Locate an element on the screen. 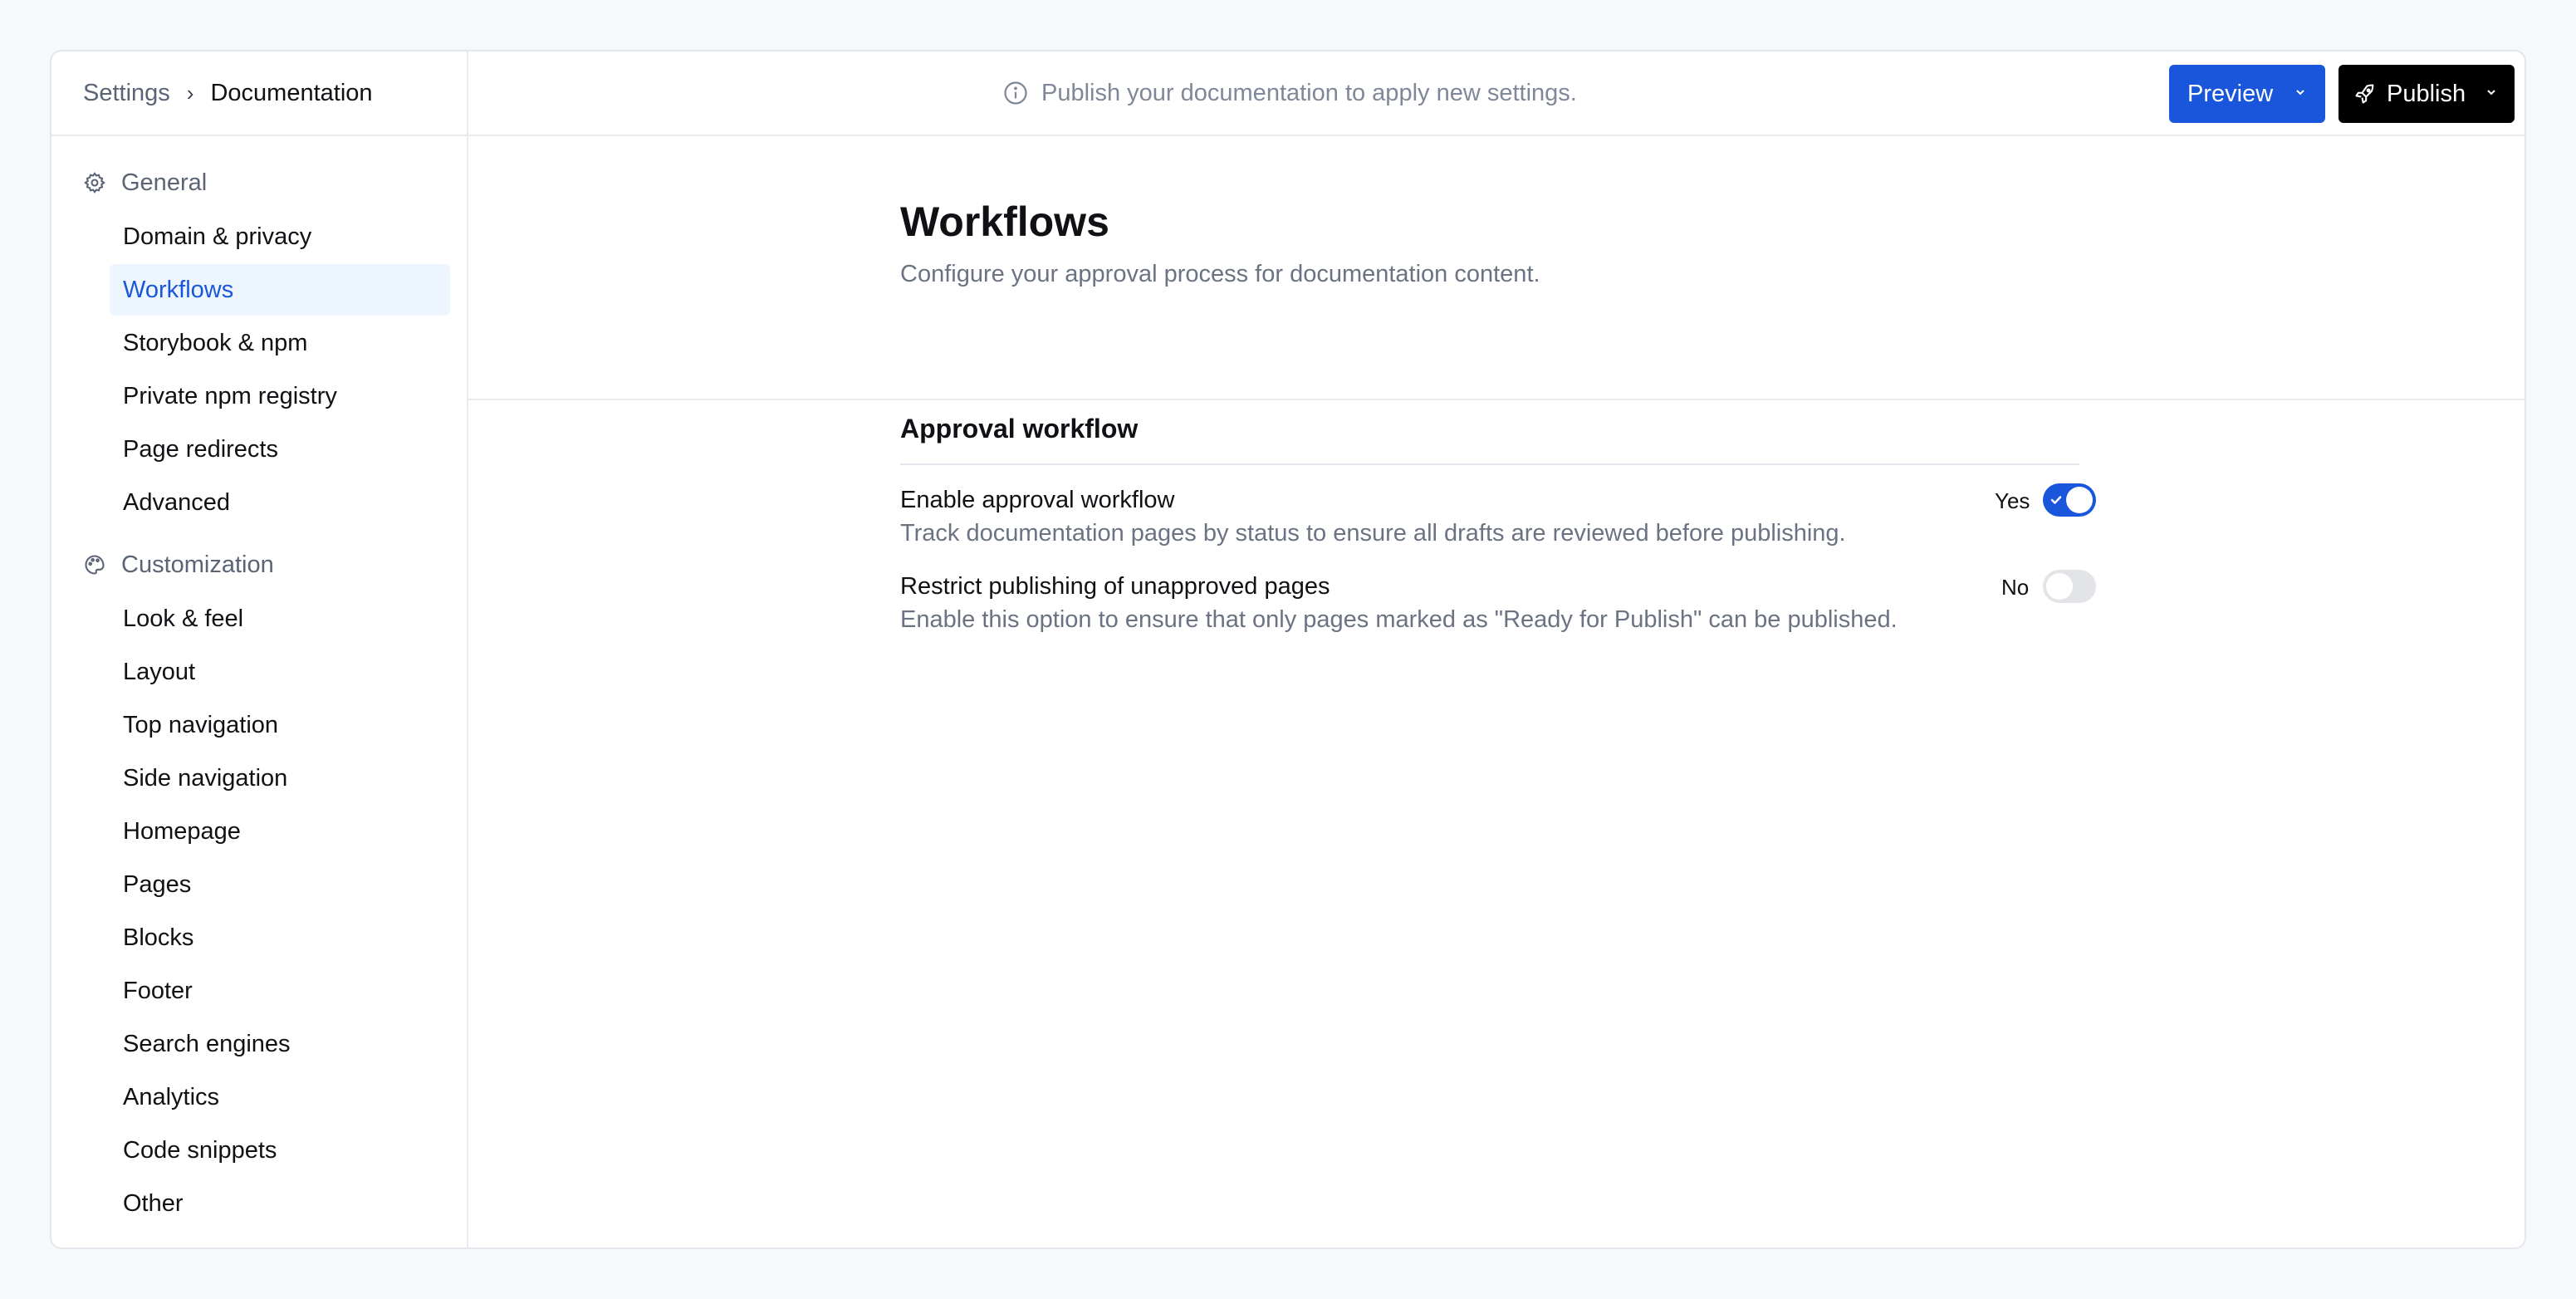 The height and width of the screenshot is (1299, 2576). info-icon is located at coordinates (1015, 93).